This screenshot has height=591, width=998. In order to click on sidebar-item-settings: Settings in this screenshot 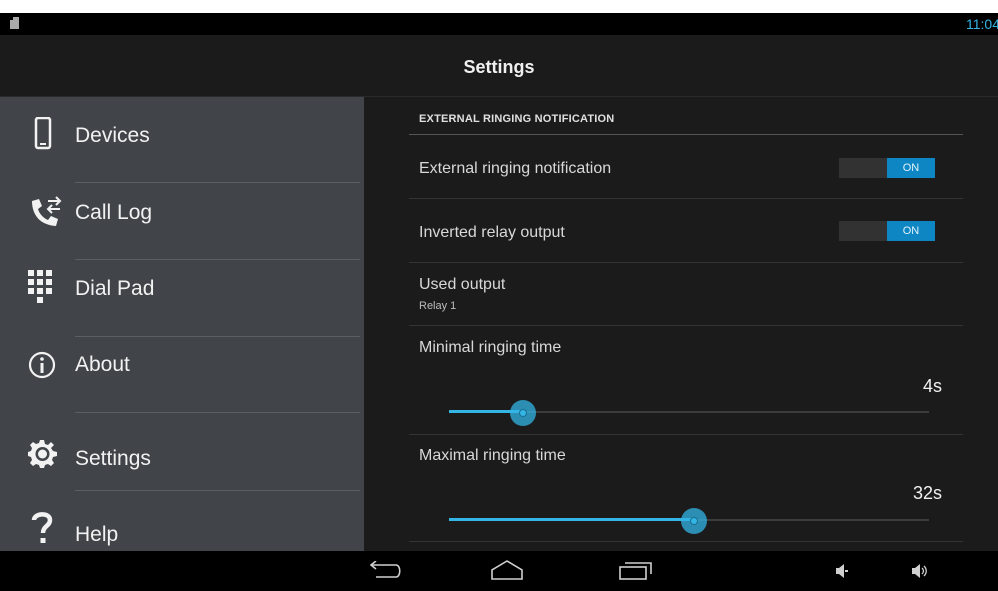, I will do `click(182, 452)`.